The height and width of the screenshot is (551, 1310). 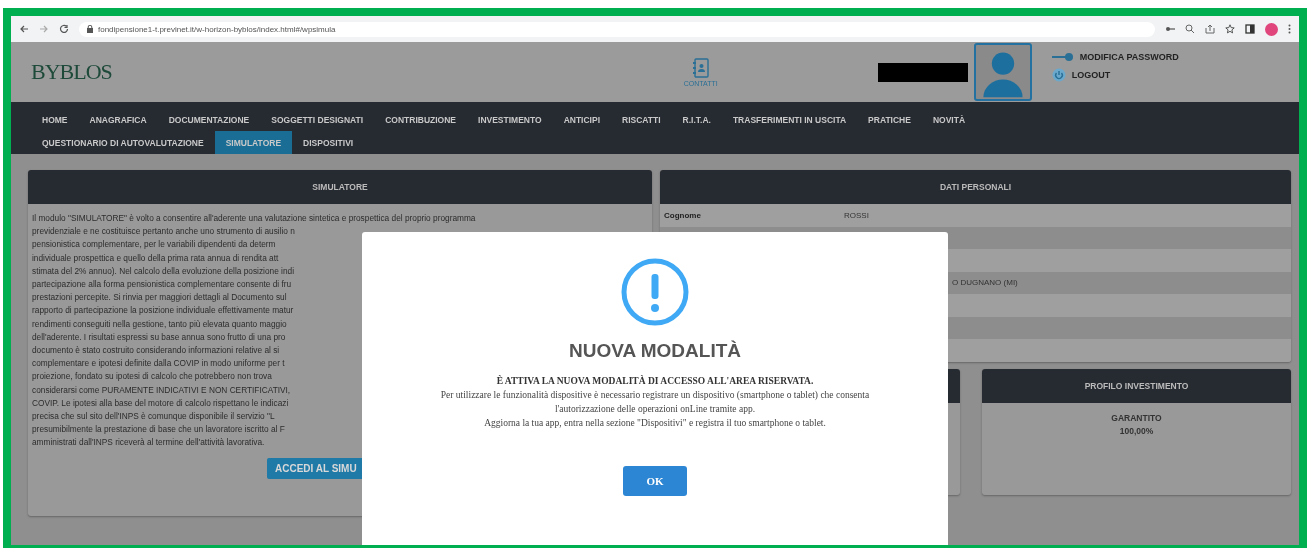 What do you see at coordinates (581, 119) in the screenshot?
I see `nav-tab: ANTICIPI` at bounding box center [581, 119].